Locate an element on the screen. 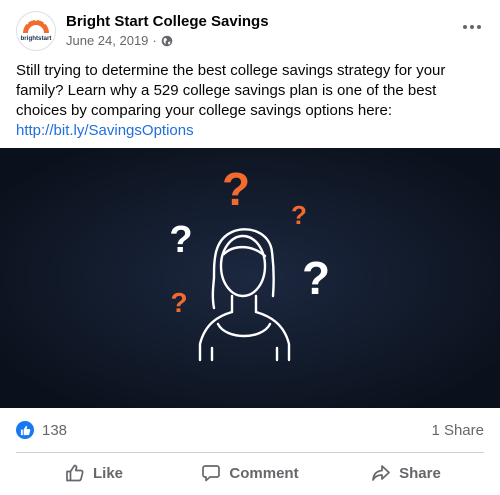 The height and width of the screenshot is (495, 500). page-avatar: brightstart is located at coordinates (36, 31).